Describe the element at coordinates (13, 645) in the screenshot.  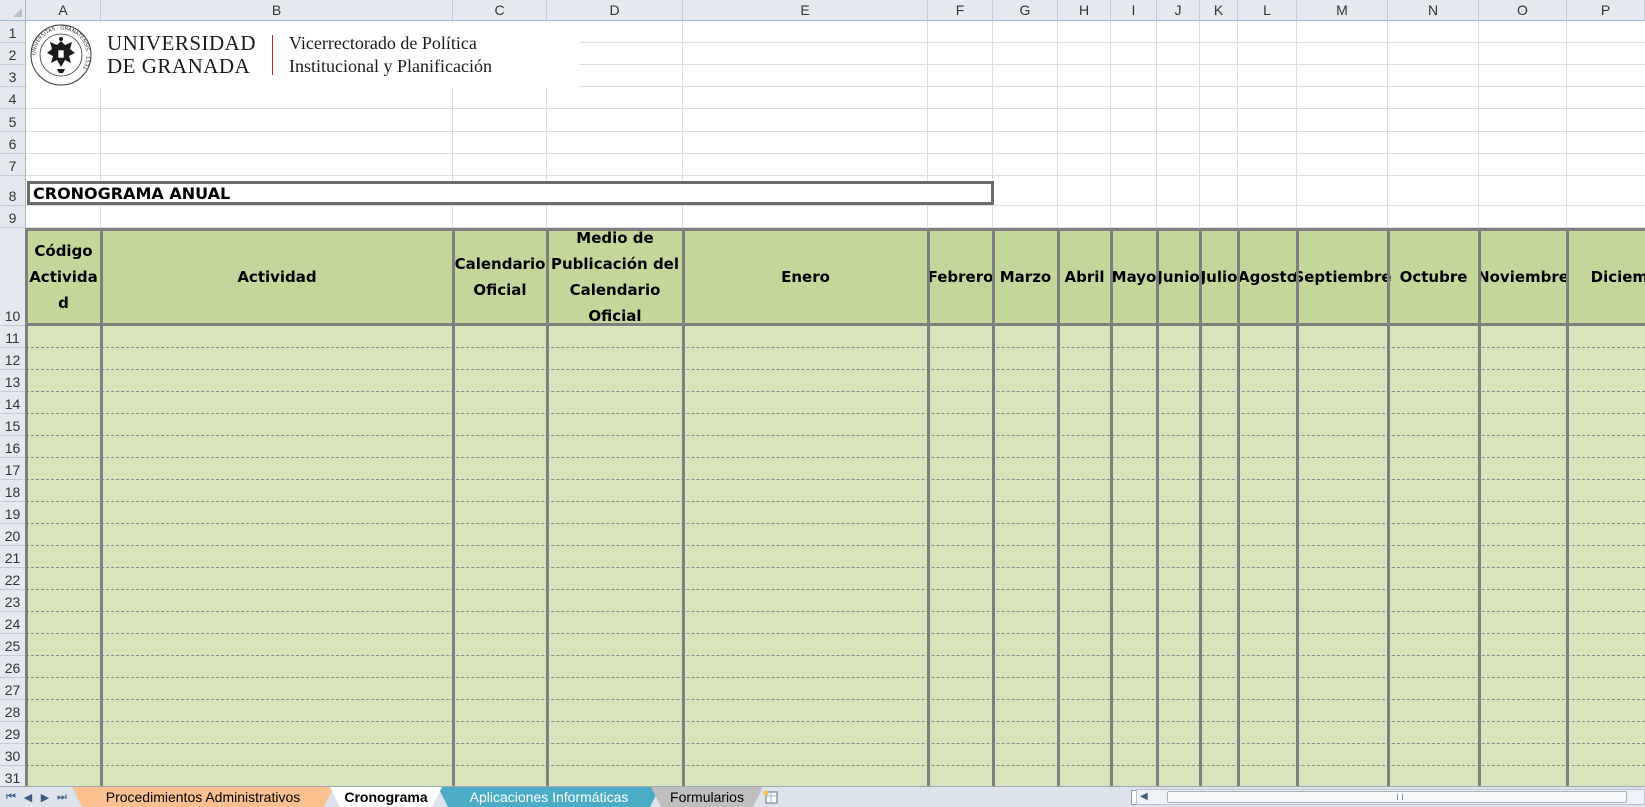
I see `row-header-25: 25` at that location.